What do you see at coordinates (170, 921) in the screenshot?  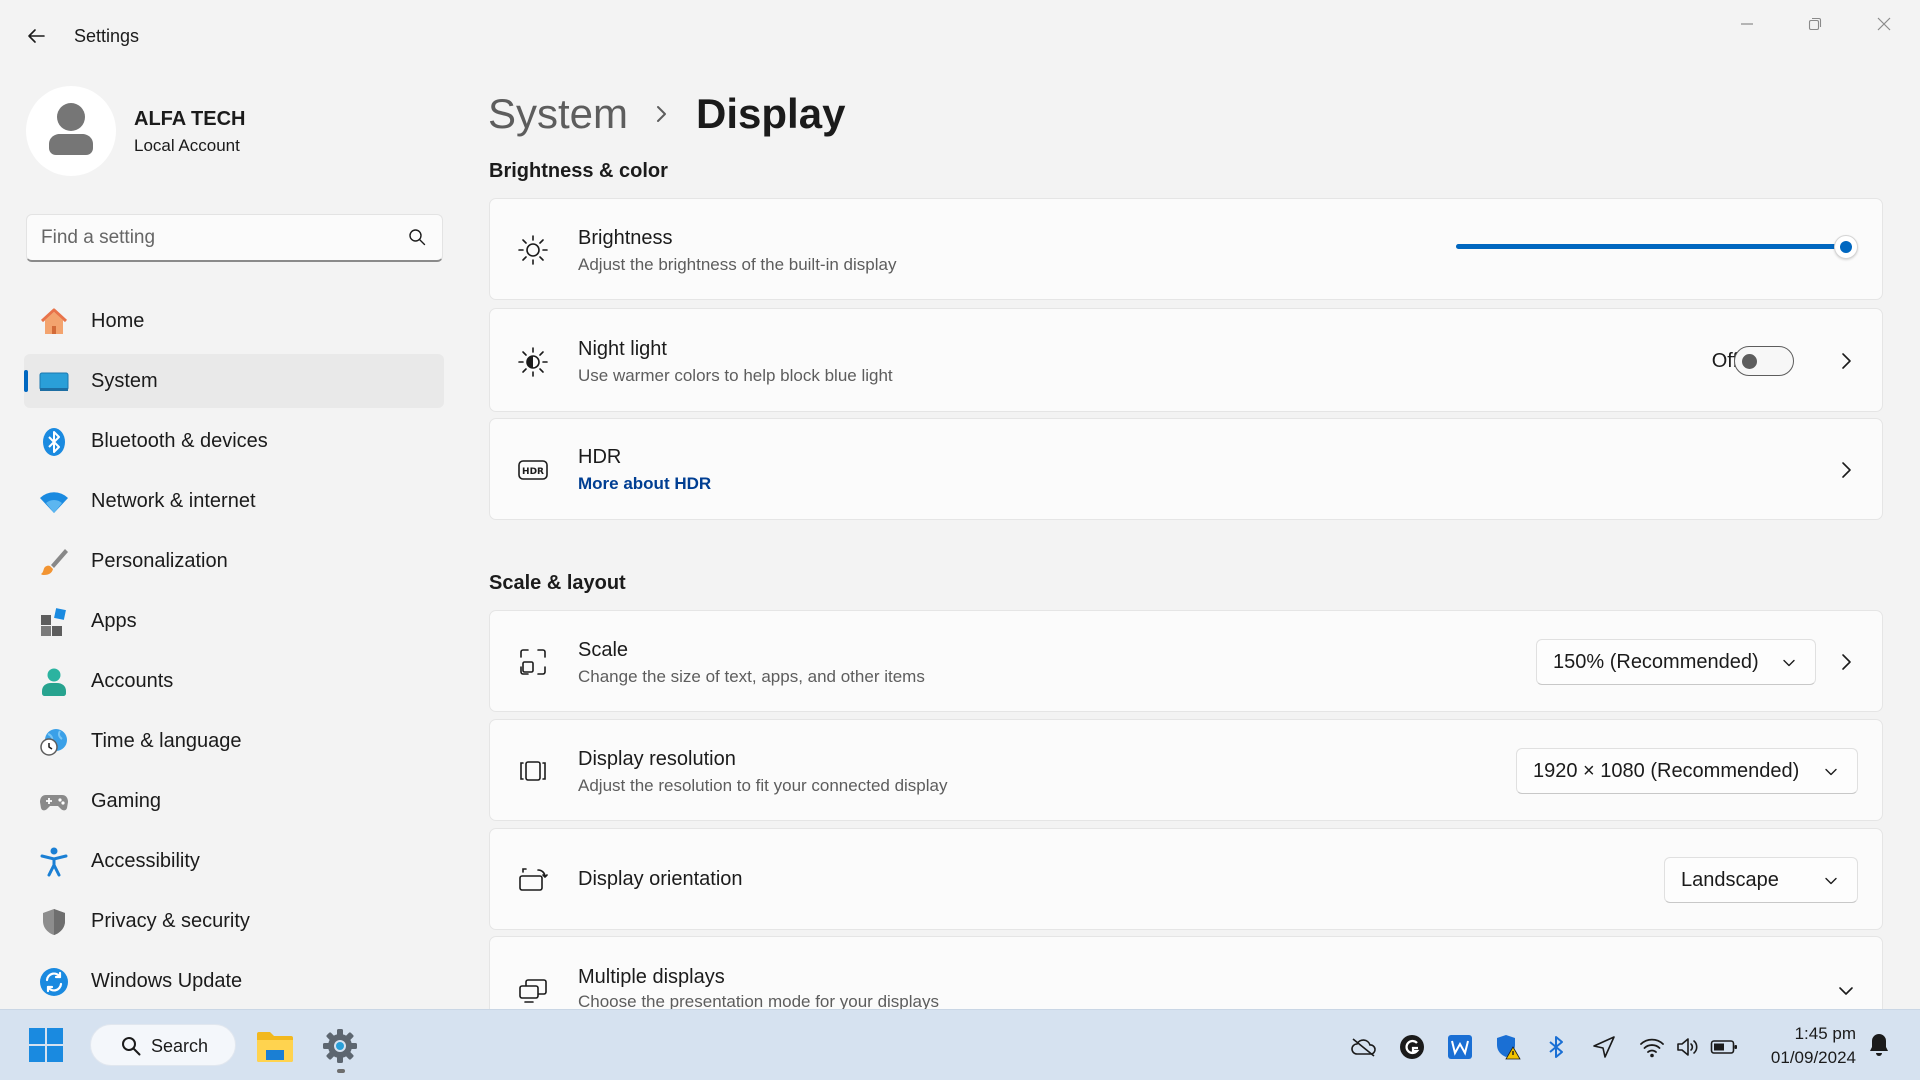 I see `sidebar-item-label: Privacy & security` at bounding box center [170, 921].